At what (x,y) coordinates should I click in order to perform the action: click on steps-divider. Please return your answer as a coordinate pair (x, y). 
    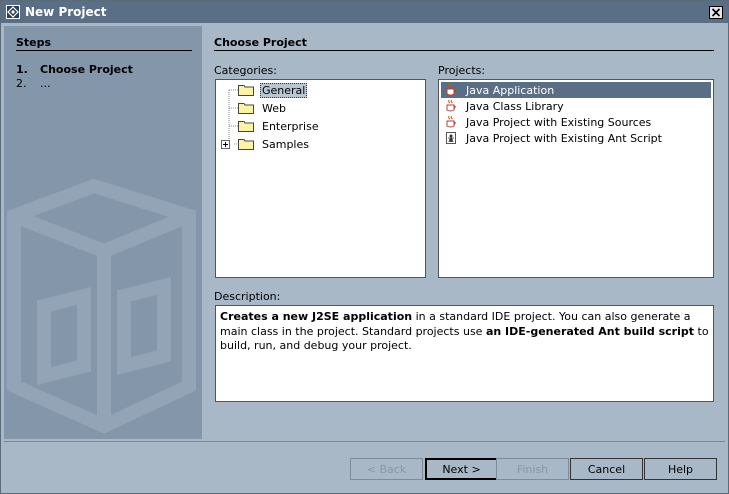
    Looking at the image, I should click on (104, 50).